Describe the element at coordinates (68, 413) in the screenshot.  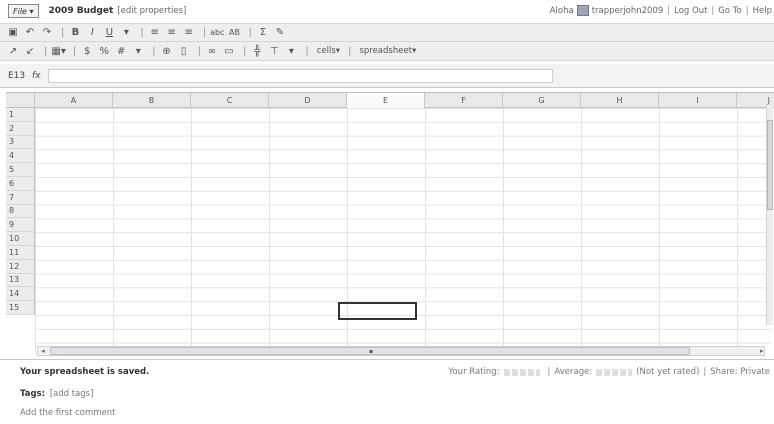
I see `add-comment-link: Add the first comment` at that location.